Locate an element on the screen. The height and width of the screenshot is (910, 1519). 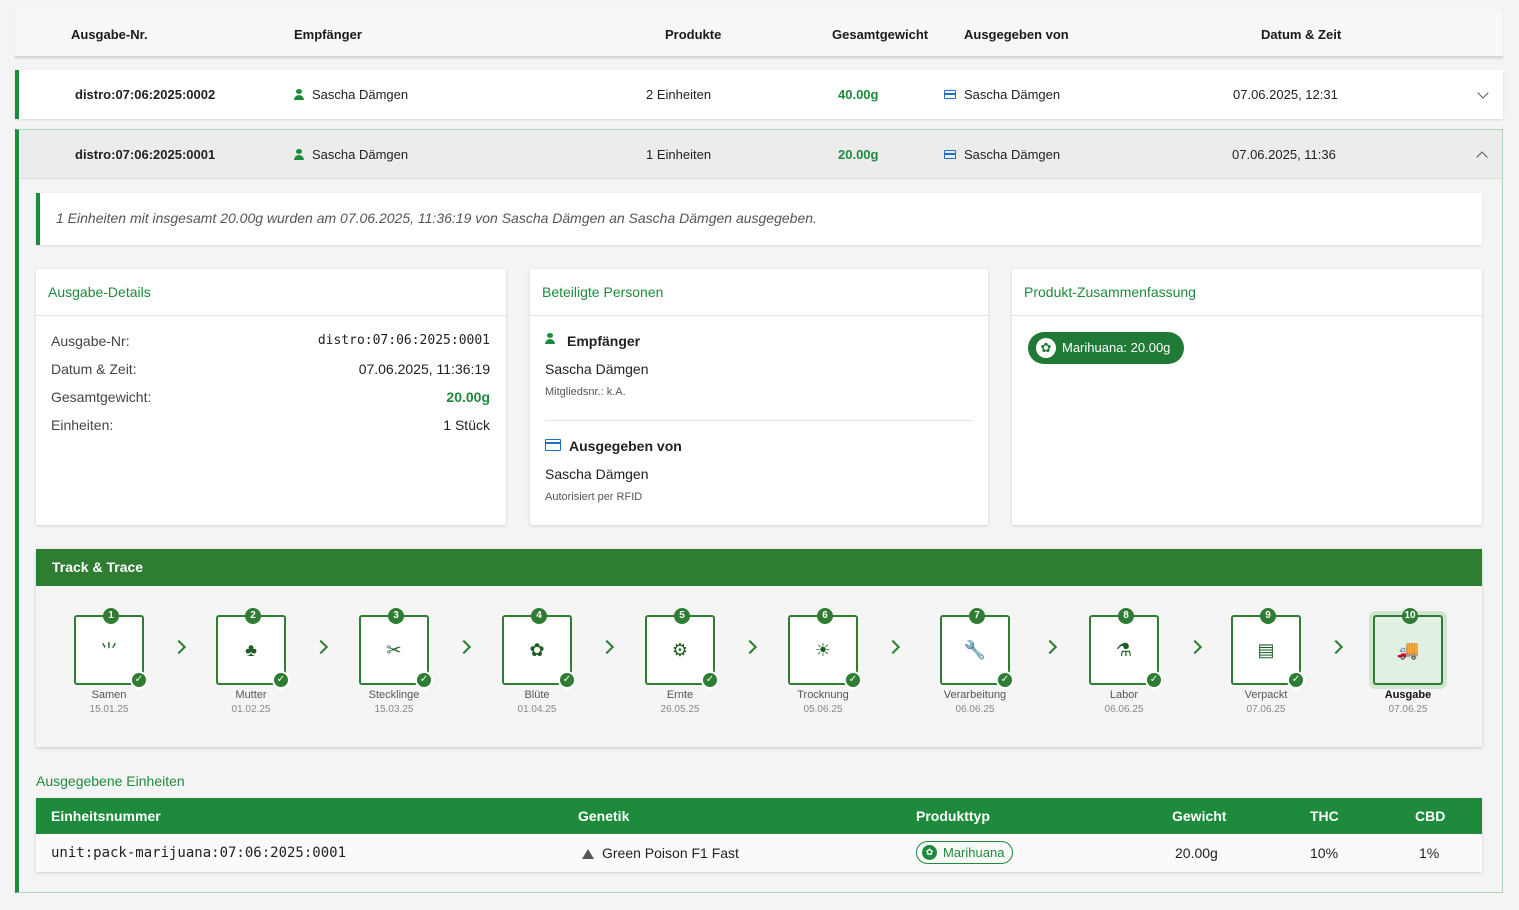
col-gewicht: Gewicht is located at coordinates (1199, 816).